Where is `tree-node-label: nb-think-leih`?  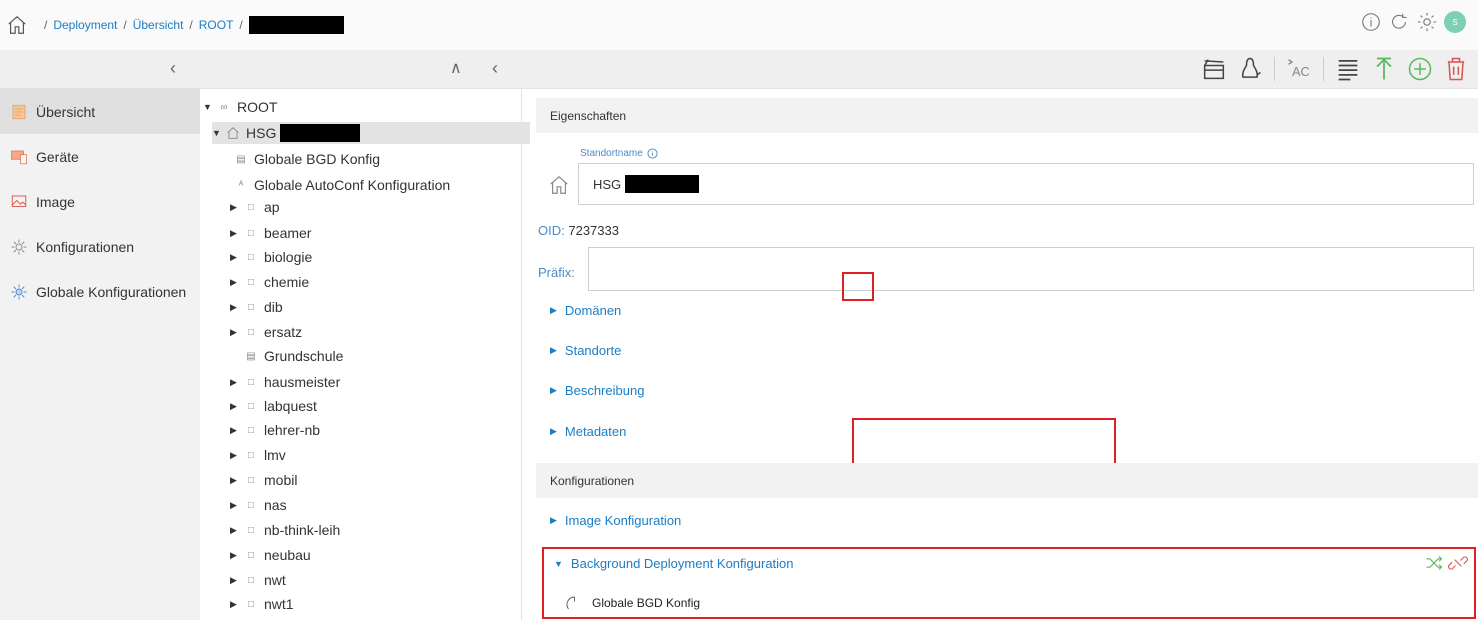 tree-node-label: nb-think-leih is located at coordinates (302, 530).